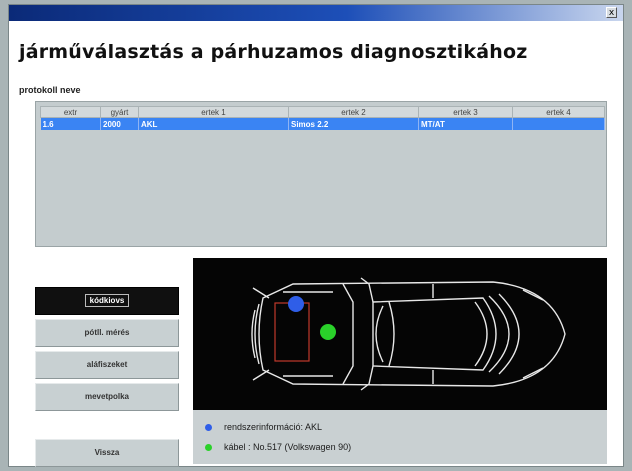 This screenshot has height=471, width=632. Describe the element at coordinates (353, 112) in the screenshot. I see `column-header: ertek 2` at that location.